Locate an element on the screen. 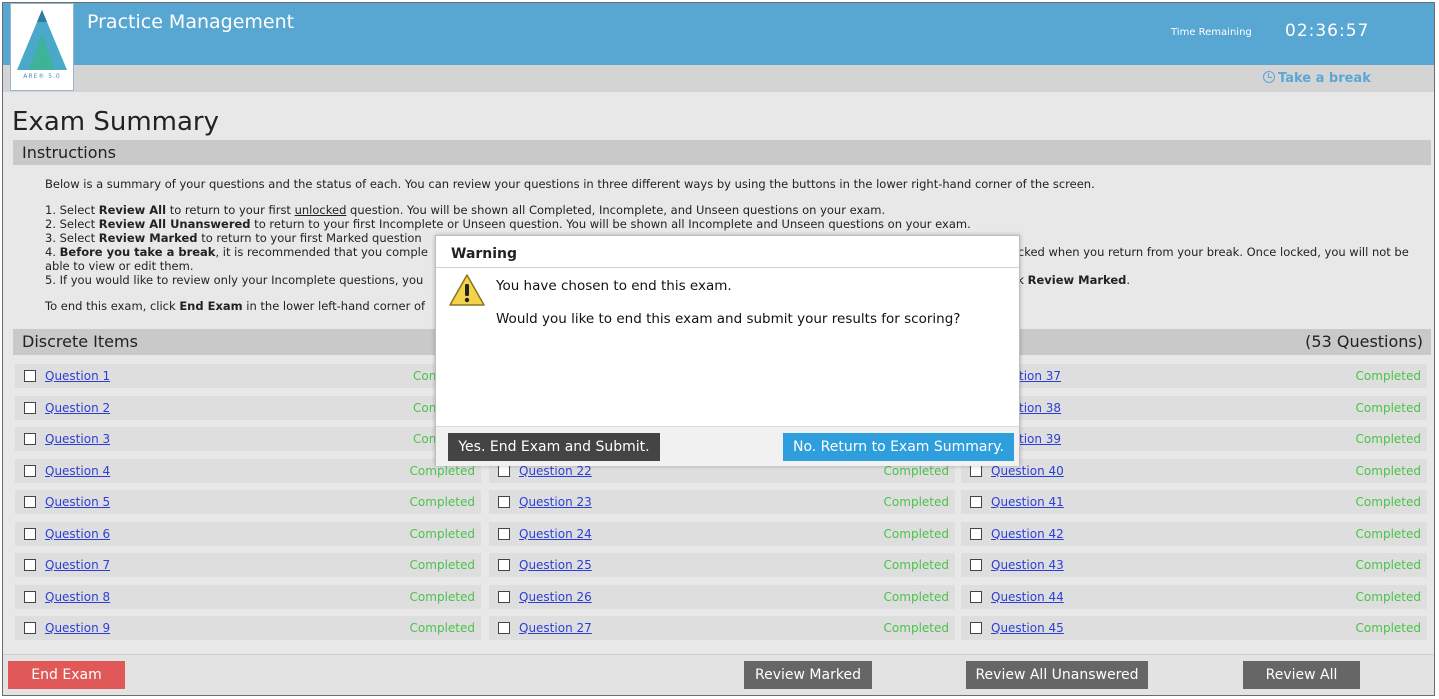 The height and width of the screenshot is (699, 1439). end-exam-submit-button: Yes. End Exam and Submit. is located at coordinates (554, 447).